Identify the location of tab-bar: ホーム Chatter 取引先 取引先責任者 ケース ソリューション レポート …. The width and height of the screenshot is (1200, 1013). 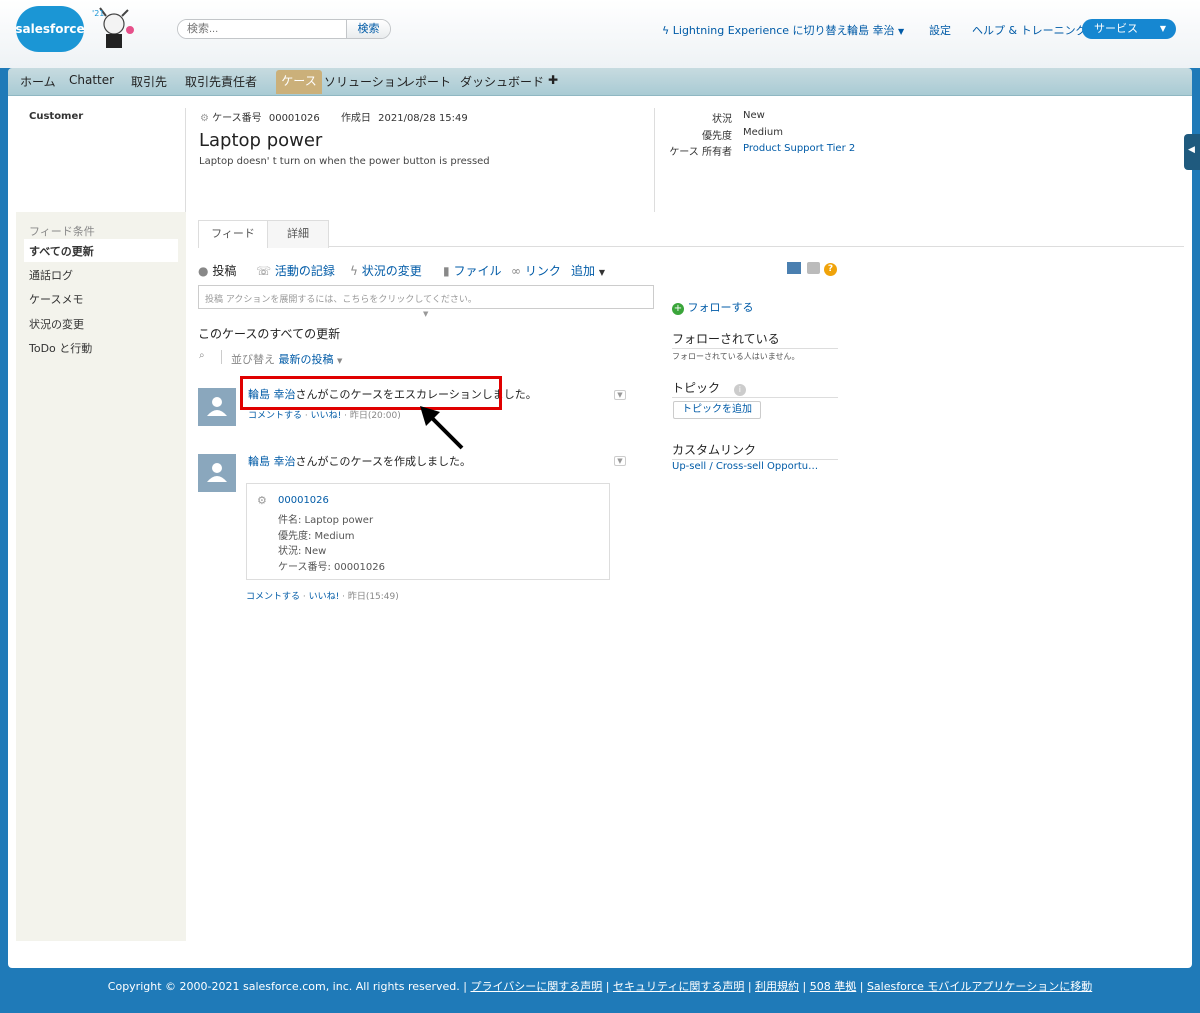
(600, 82).